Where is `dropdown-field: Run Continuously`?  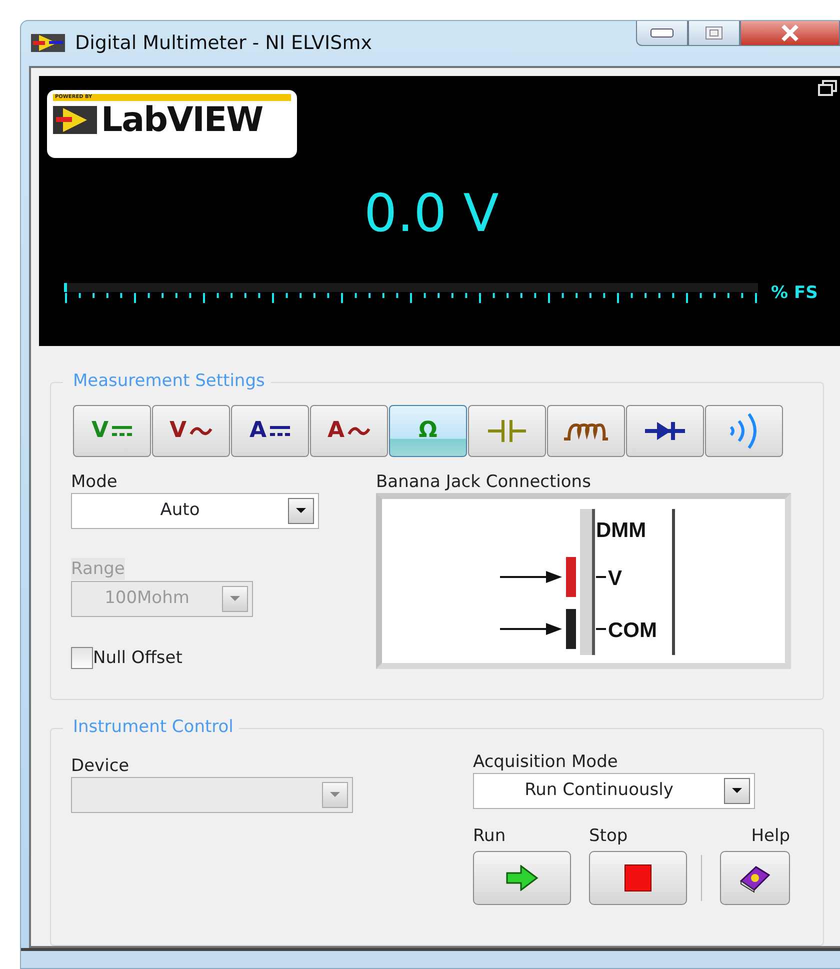 dropdown-field: Run Continuously is located at coordinates (614, 790).